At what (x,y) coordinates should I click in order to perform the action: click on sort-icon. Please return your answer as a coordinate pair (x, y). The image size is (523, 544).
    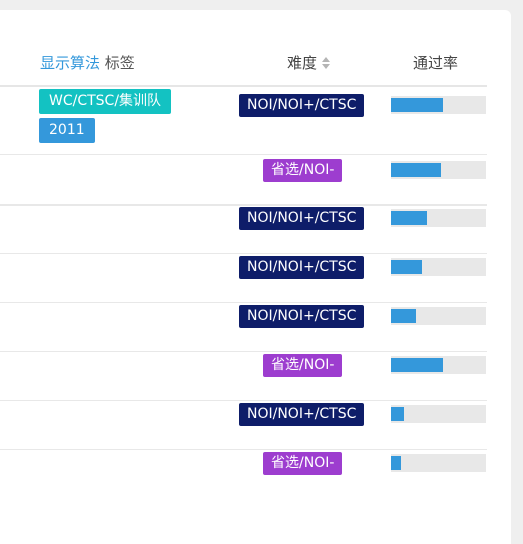
    Looking at the image, I should click on (326, 63).